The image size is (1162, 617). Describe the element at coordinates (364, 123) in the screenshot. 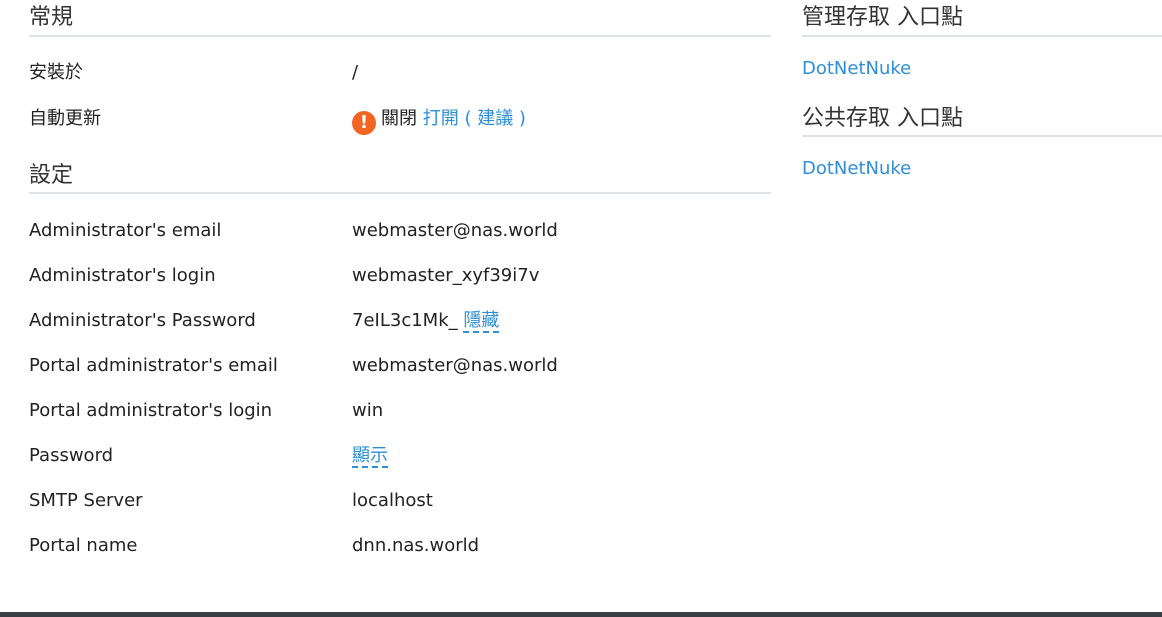

I see `exclamation-circle-icon: !` at that location.